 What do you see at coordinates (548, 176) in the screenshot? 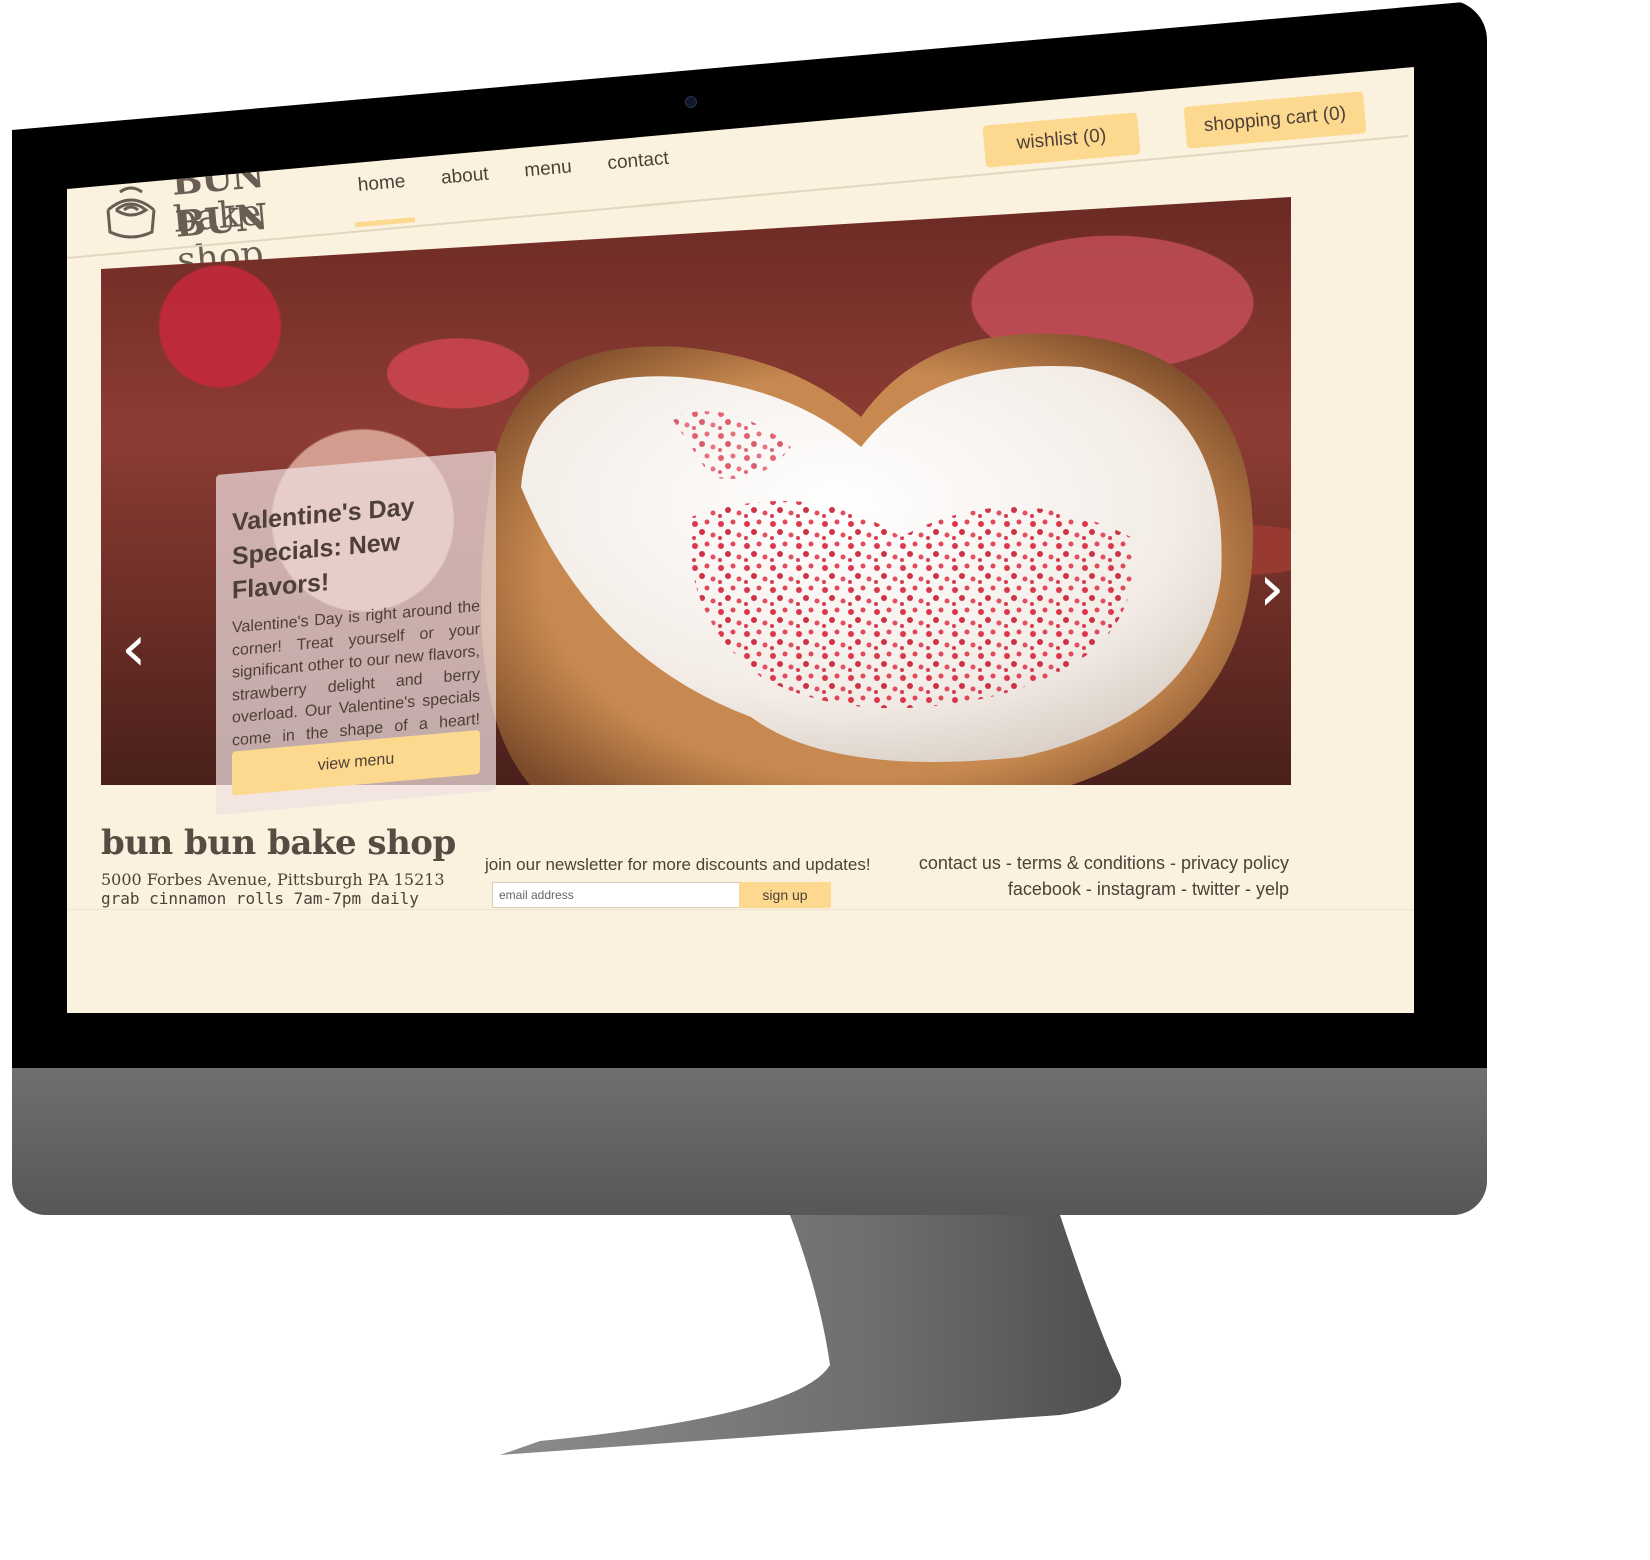
I see `nav-menu: menu` at bounding box center [548, 176].